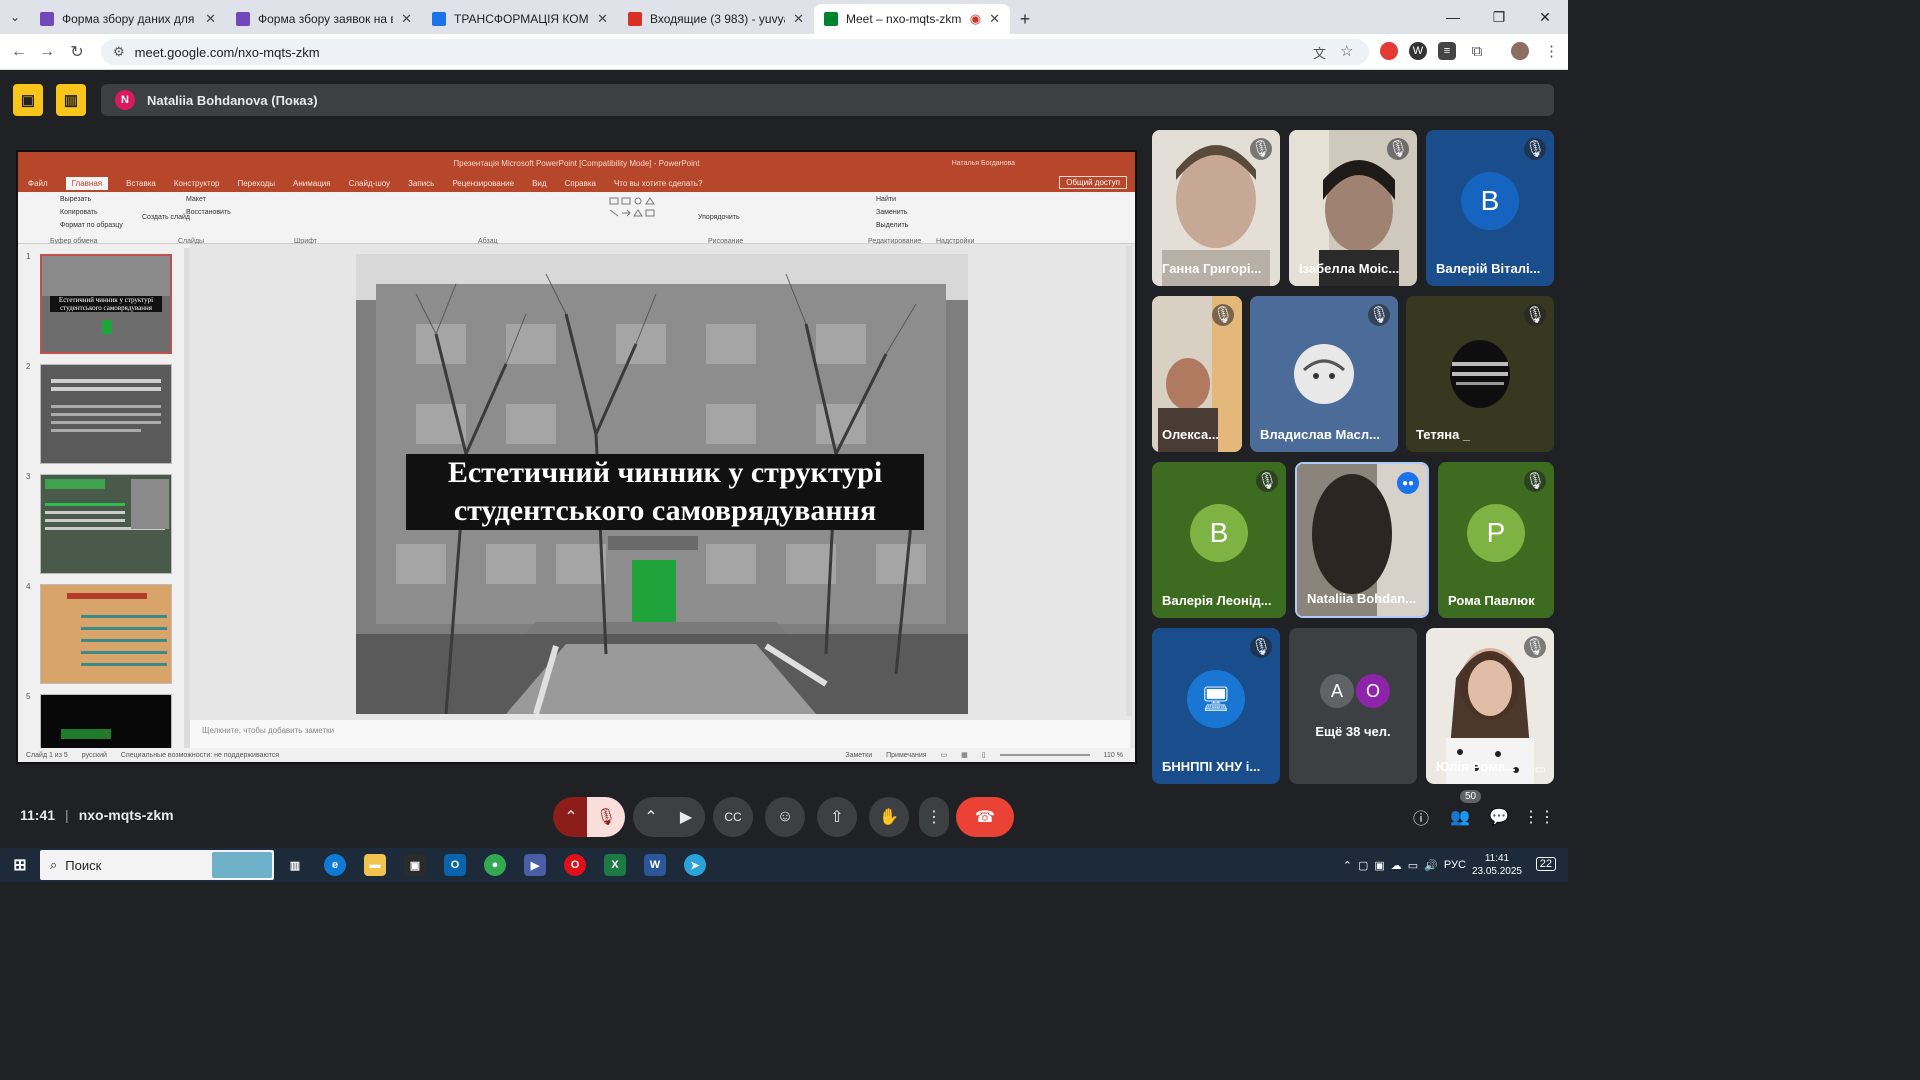 The image size is (1920, 1080). What do you see at coordinates (719, 217) in the screenshot?
I see `ribbon-arrange: Упорядочить` at bounding box center [719, 217].